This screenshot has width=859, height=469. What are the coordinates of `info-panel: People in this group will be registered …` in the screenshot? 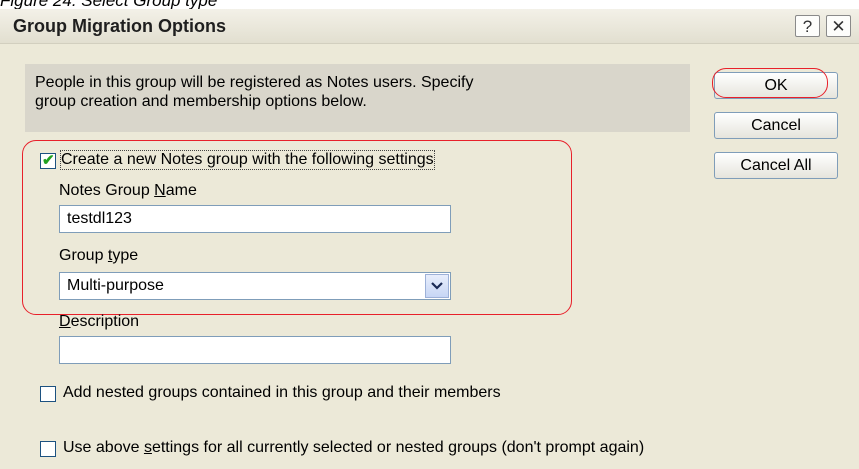 It's located at (357, 98).